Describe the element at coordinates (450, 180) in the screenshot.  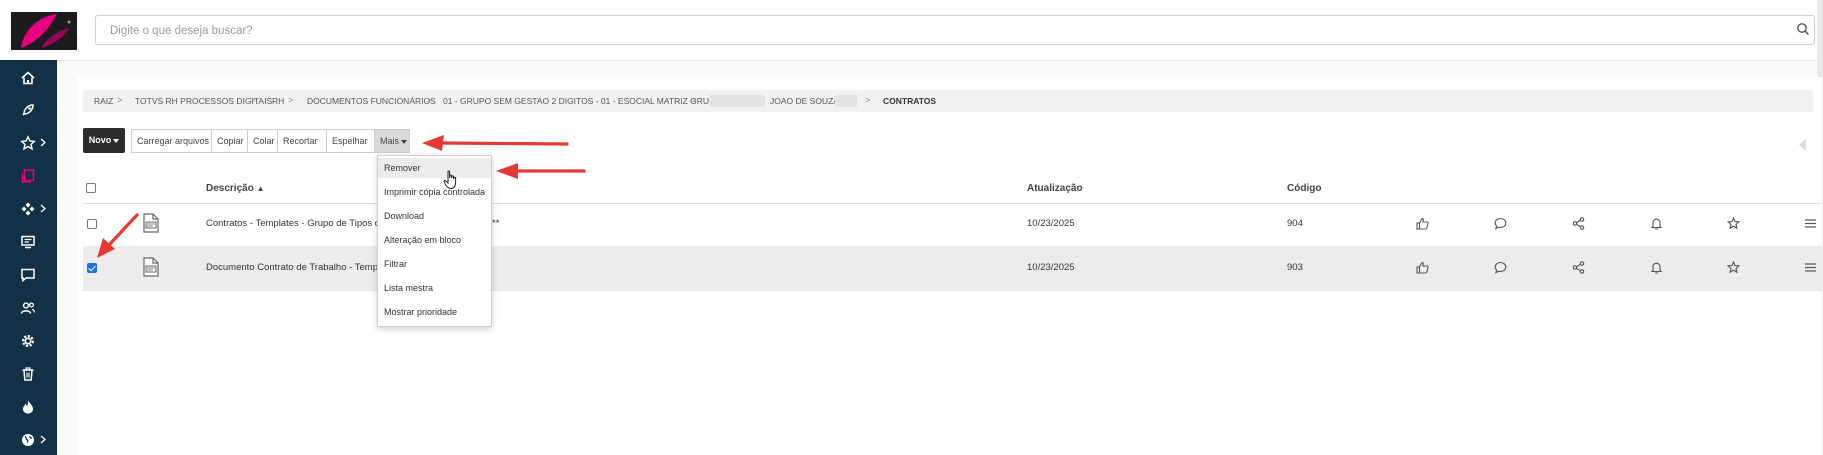
I see `hand-cursor-icon` at that location.